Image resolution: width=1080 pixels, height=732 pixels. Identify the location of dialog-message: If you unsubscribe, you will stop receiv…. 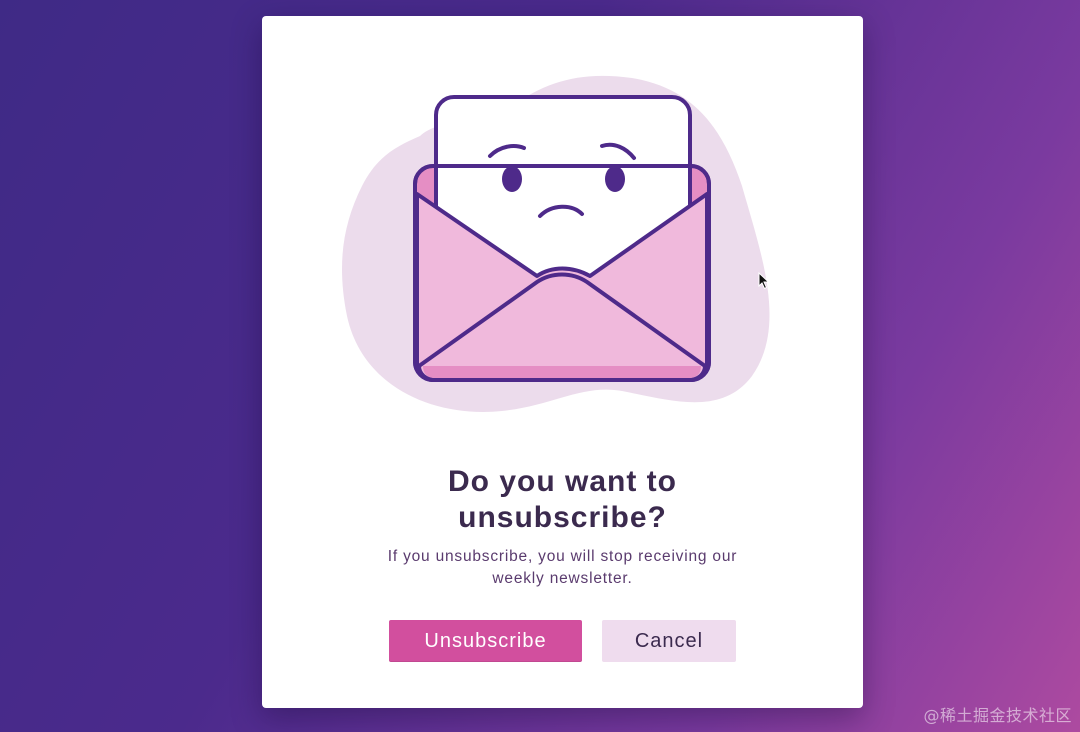
(562, 568).